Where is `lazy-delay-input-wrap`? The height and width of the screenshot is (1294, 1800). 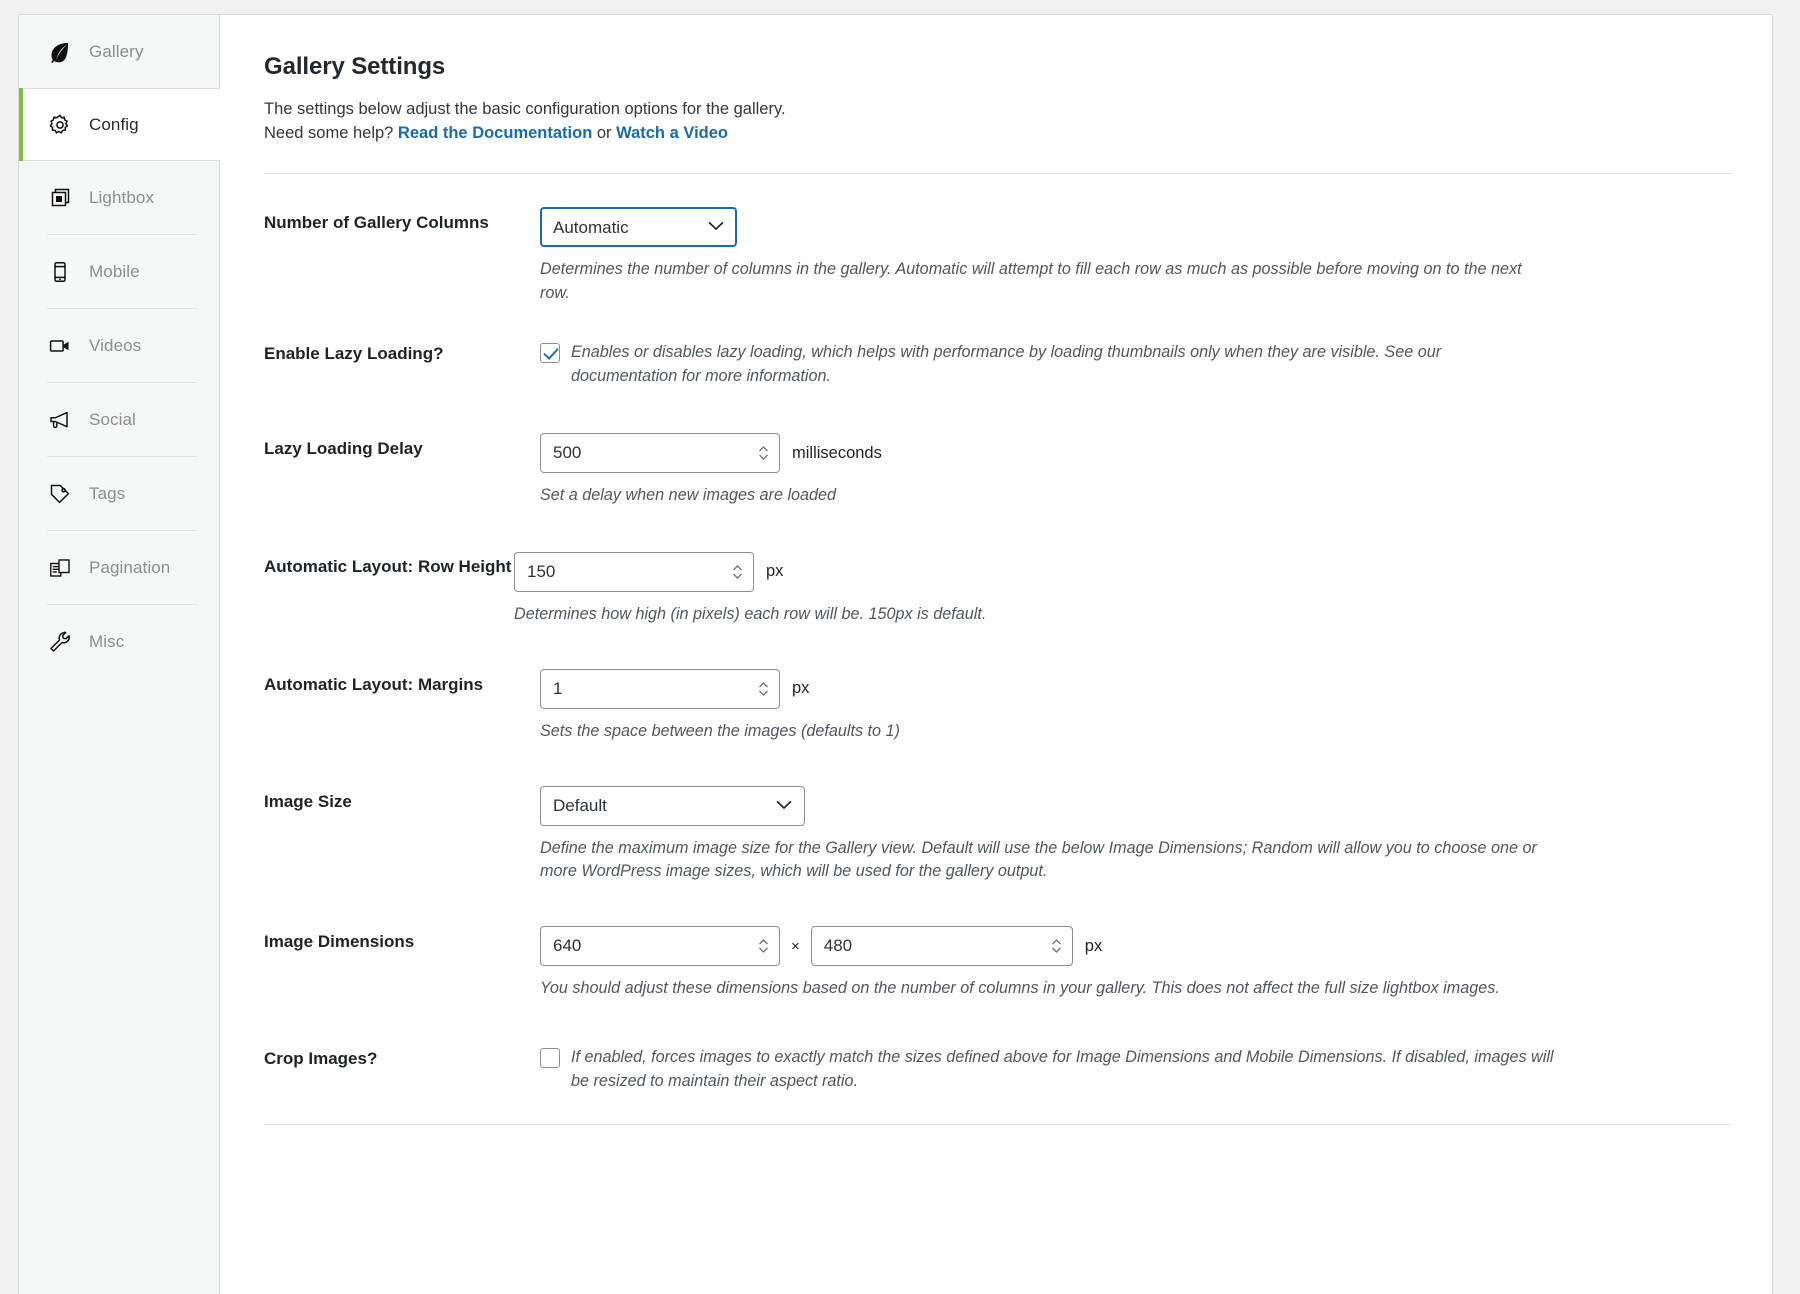 lazy-delay-input-wrap is located at coordinates (660, 453).